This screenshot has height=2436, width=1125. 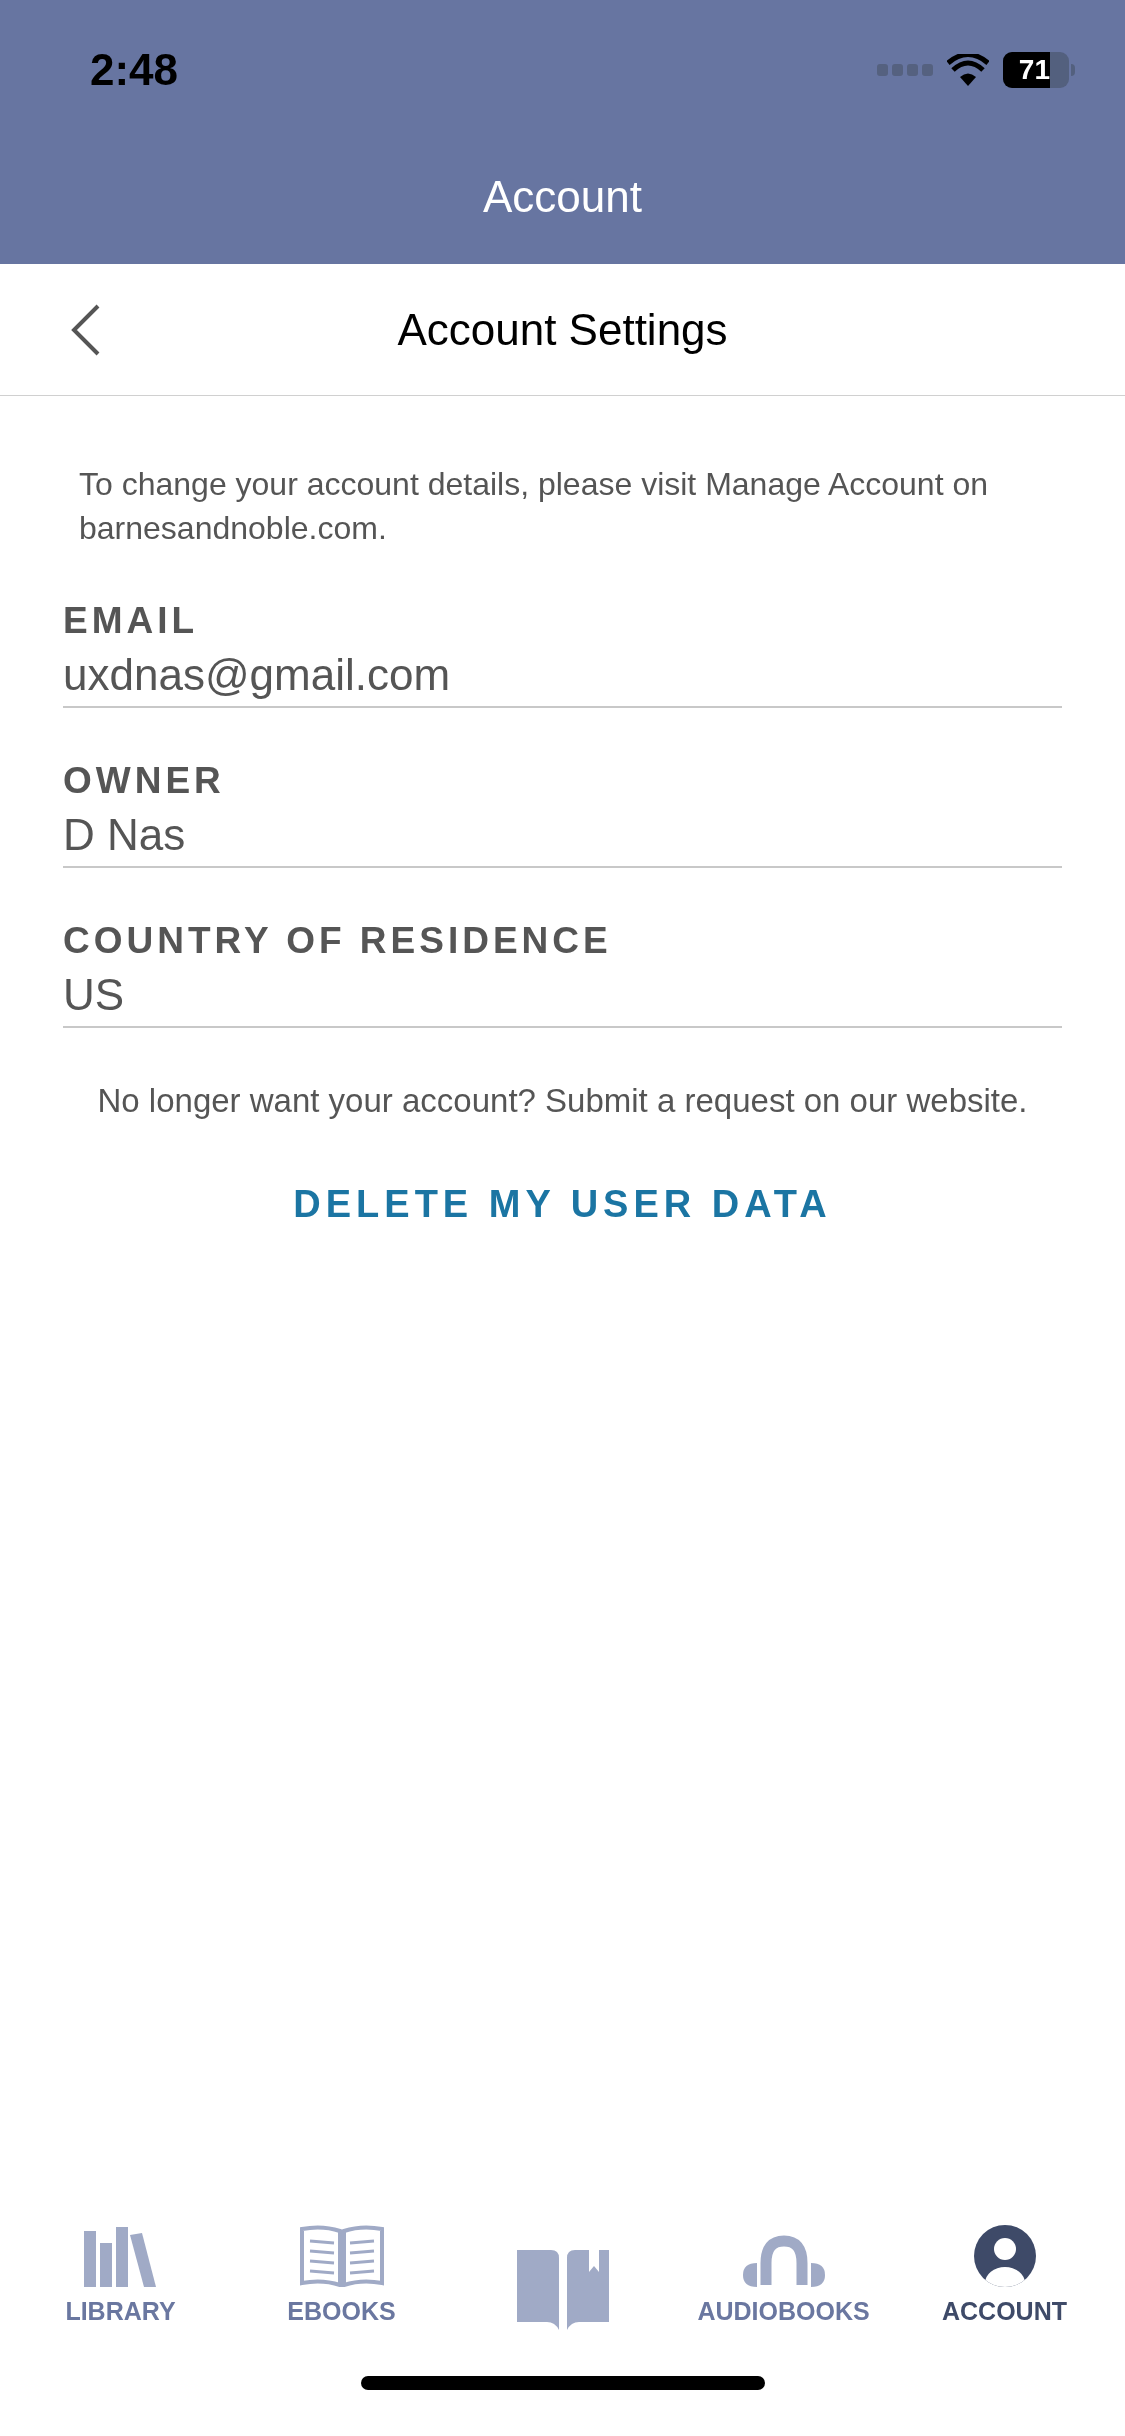 What do you see at coordinates (1004, 2255) in the screenshot?
I see `person-icon` at bounding box center [1004, 2255].